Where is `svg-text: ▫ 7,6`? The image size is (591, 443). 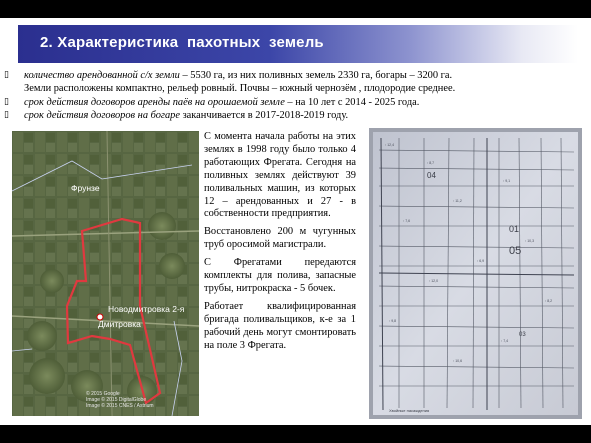 svg-text: ▫ 7,6 is located at coordinates (406, 221).